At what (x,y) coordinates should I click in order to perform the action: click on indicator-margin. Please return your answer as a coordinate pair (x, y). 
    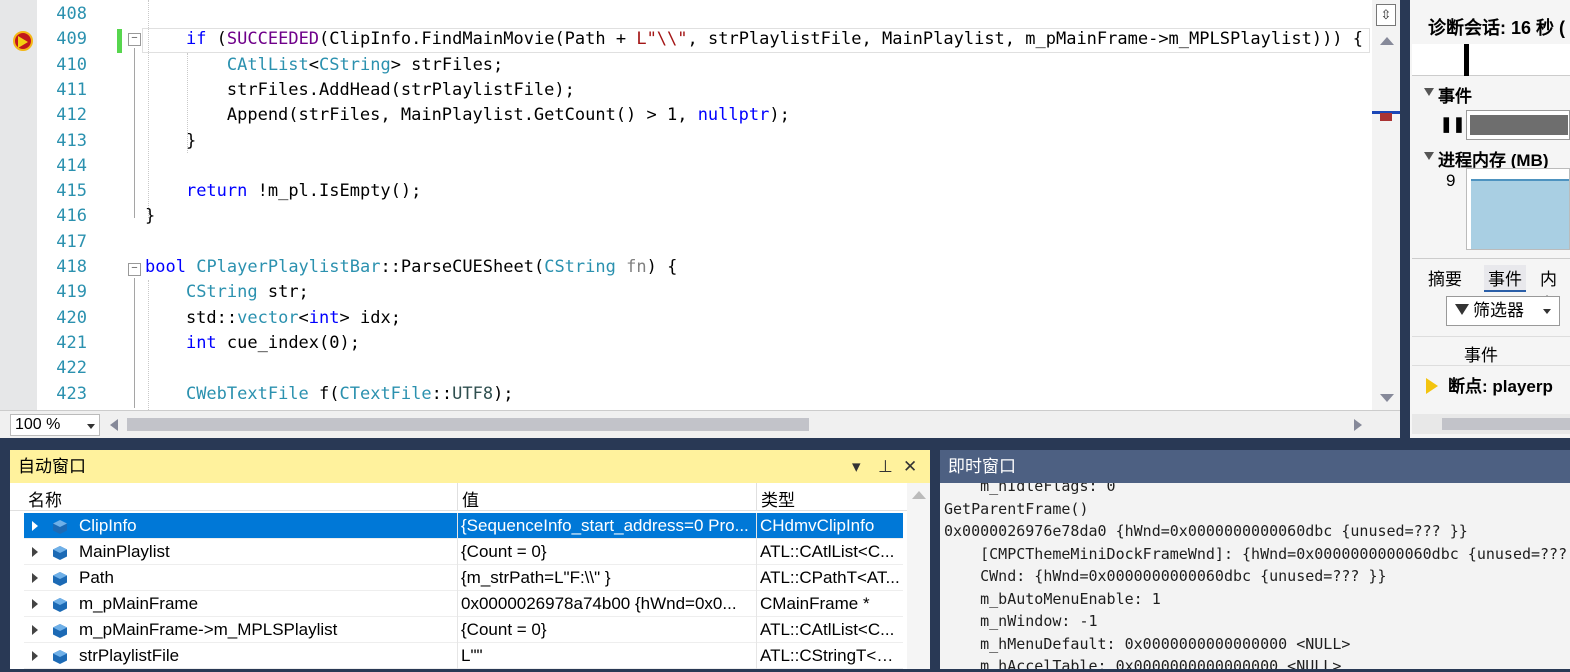
    Looking at the image, I should click on (18, 205).